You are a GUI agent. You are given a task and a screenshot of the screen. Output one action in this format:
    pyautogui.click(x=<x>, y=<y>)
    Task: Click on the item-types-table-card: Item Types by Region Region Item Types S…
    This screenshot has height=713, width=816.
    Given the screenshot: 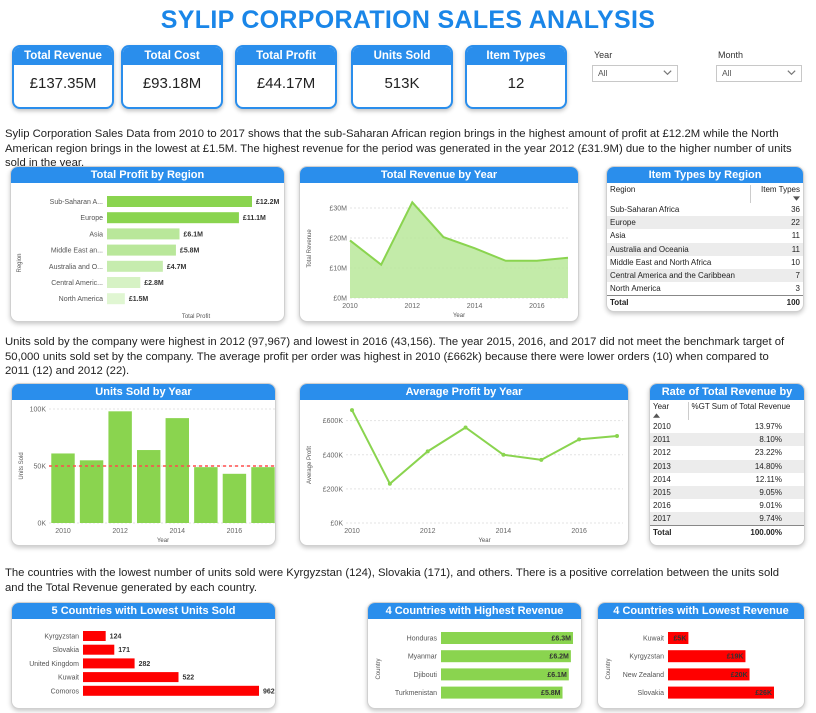 What is the action you would take?
    pyautogui.click(x=705, y=239)
    